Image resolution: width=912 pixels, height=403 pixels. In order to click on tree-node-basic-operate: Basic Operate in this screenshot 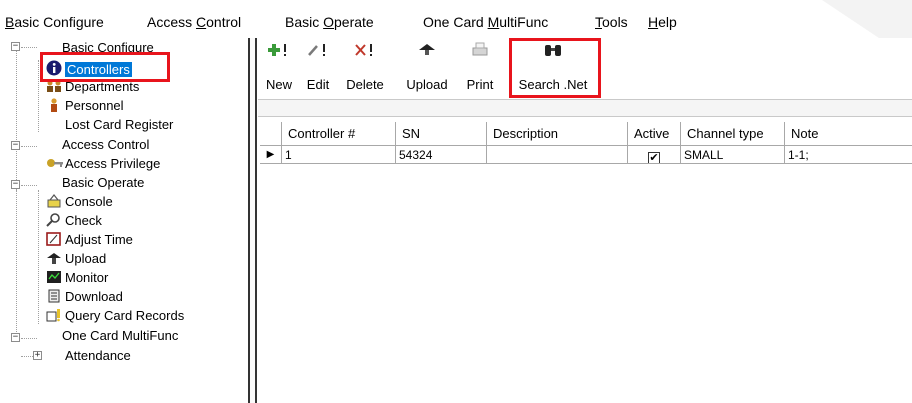, I will do `click(103, 183)`.